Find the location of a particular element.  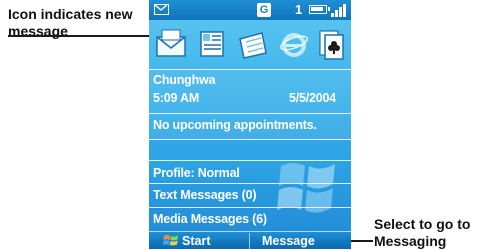

calendar-icon is located at coordinates (253, 44).